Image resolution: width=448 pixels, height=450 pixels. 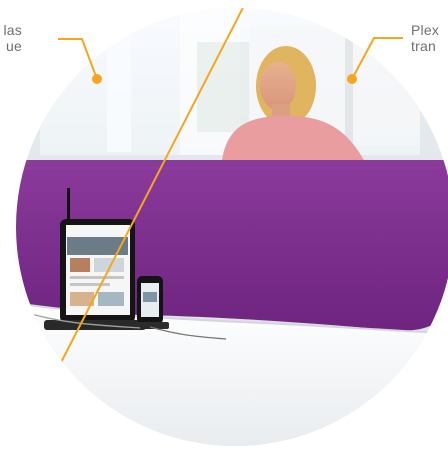 What do you see at coordinates (423, 46) in the screenshot?
I see `right-callout-label-line-2: tran` at bounding box center [423, 46].